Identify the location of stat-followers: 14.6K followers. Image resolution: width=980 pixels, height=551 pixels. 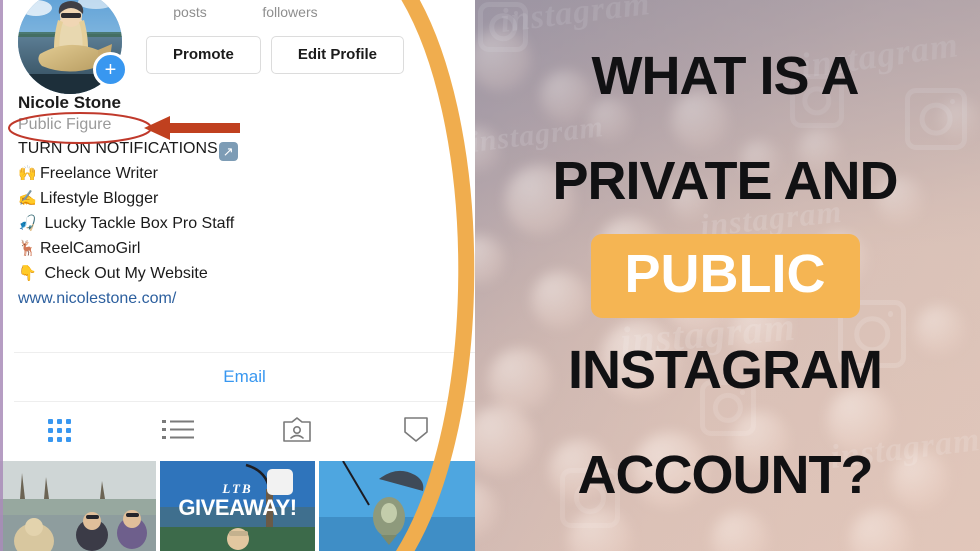
(290, 11).